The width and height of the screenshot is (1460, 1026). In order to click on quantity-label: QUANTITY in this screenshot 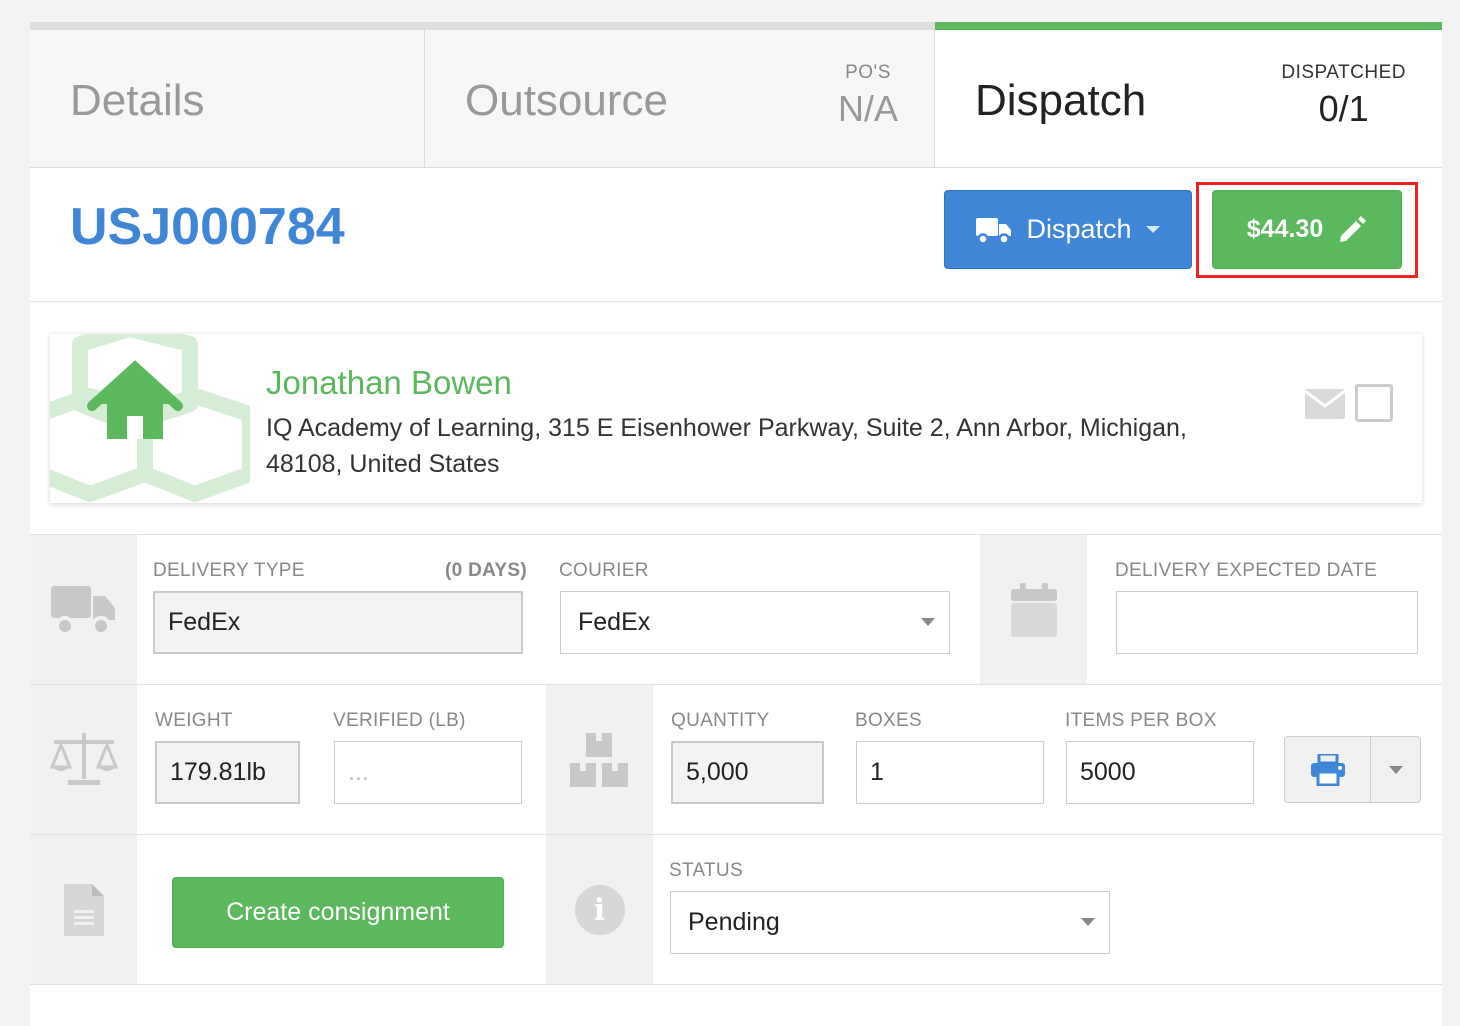, I will do `click(720, 720)`.